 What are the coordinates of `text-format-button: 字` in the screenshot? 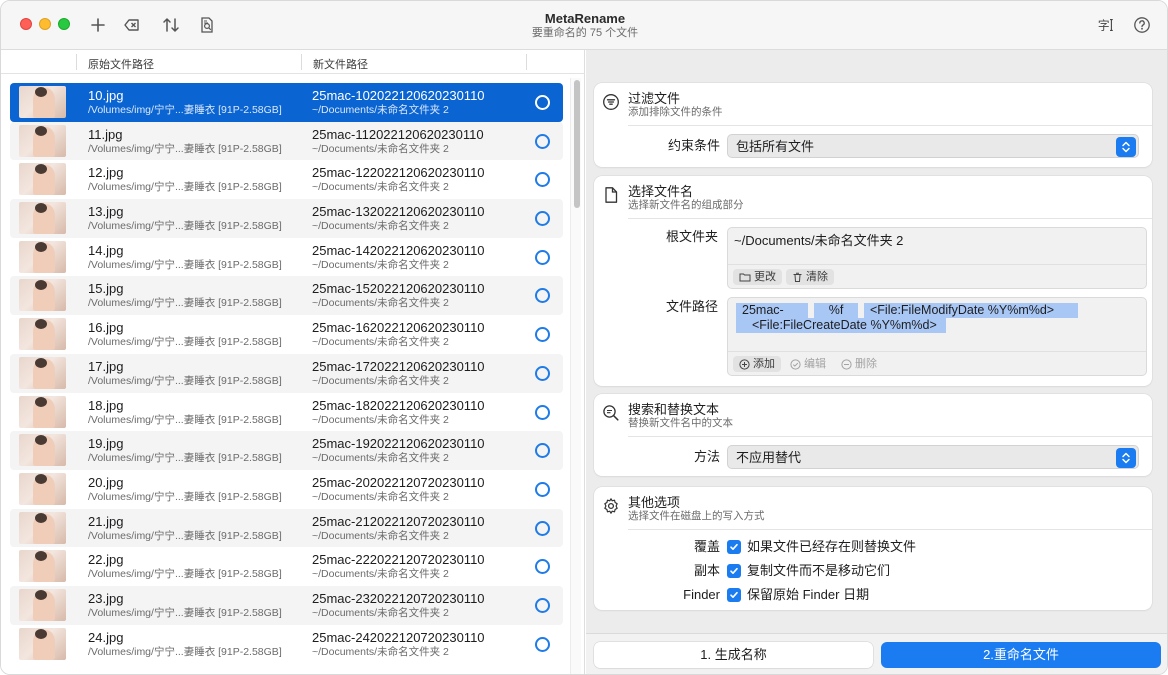 It's located at (1106, 25).